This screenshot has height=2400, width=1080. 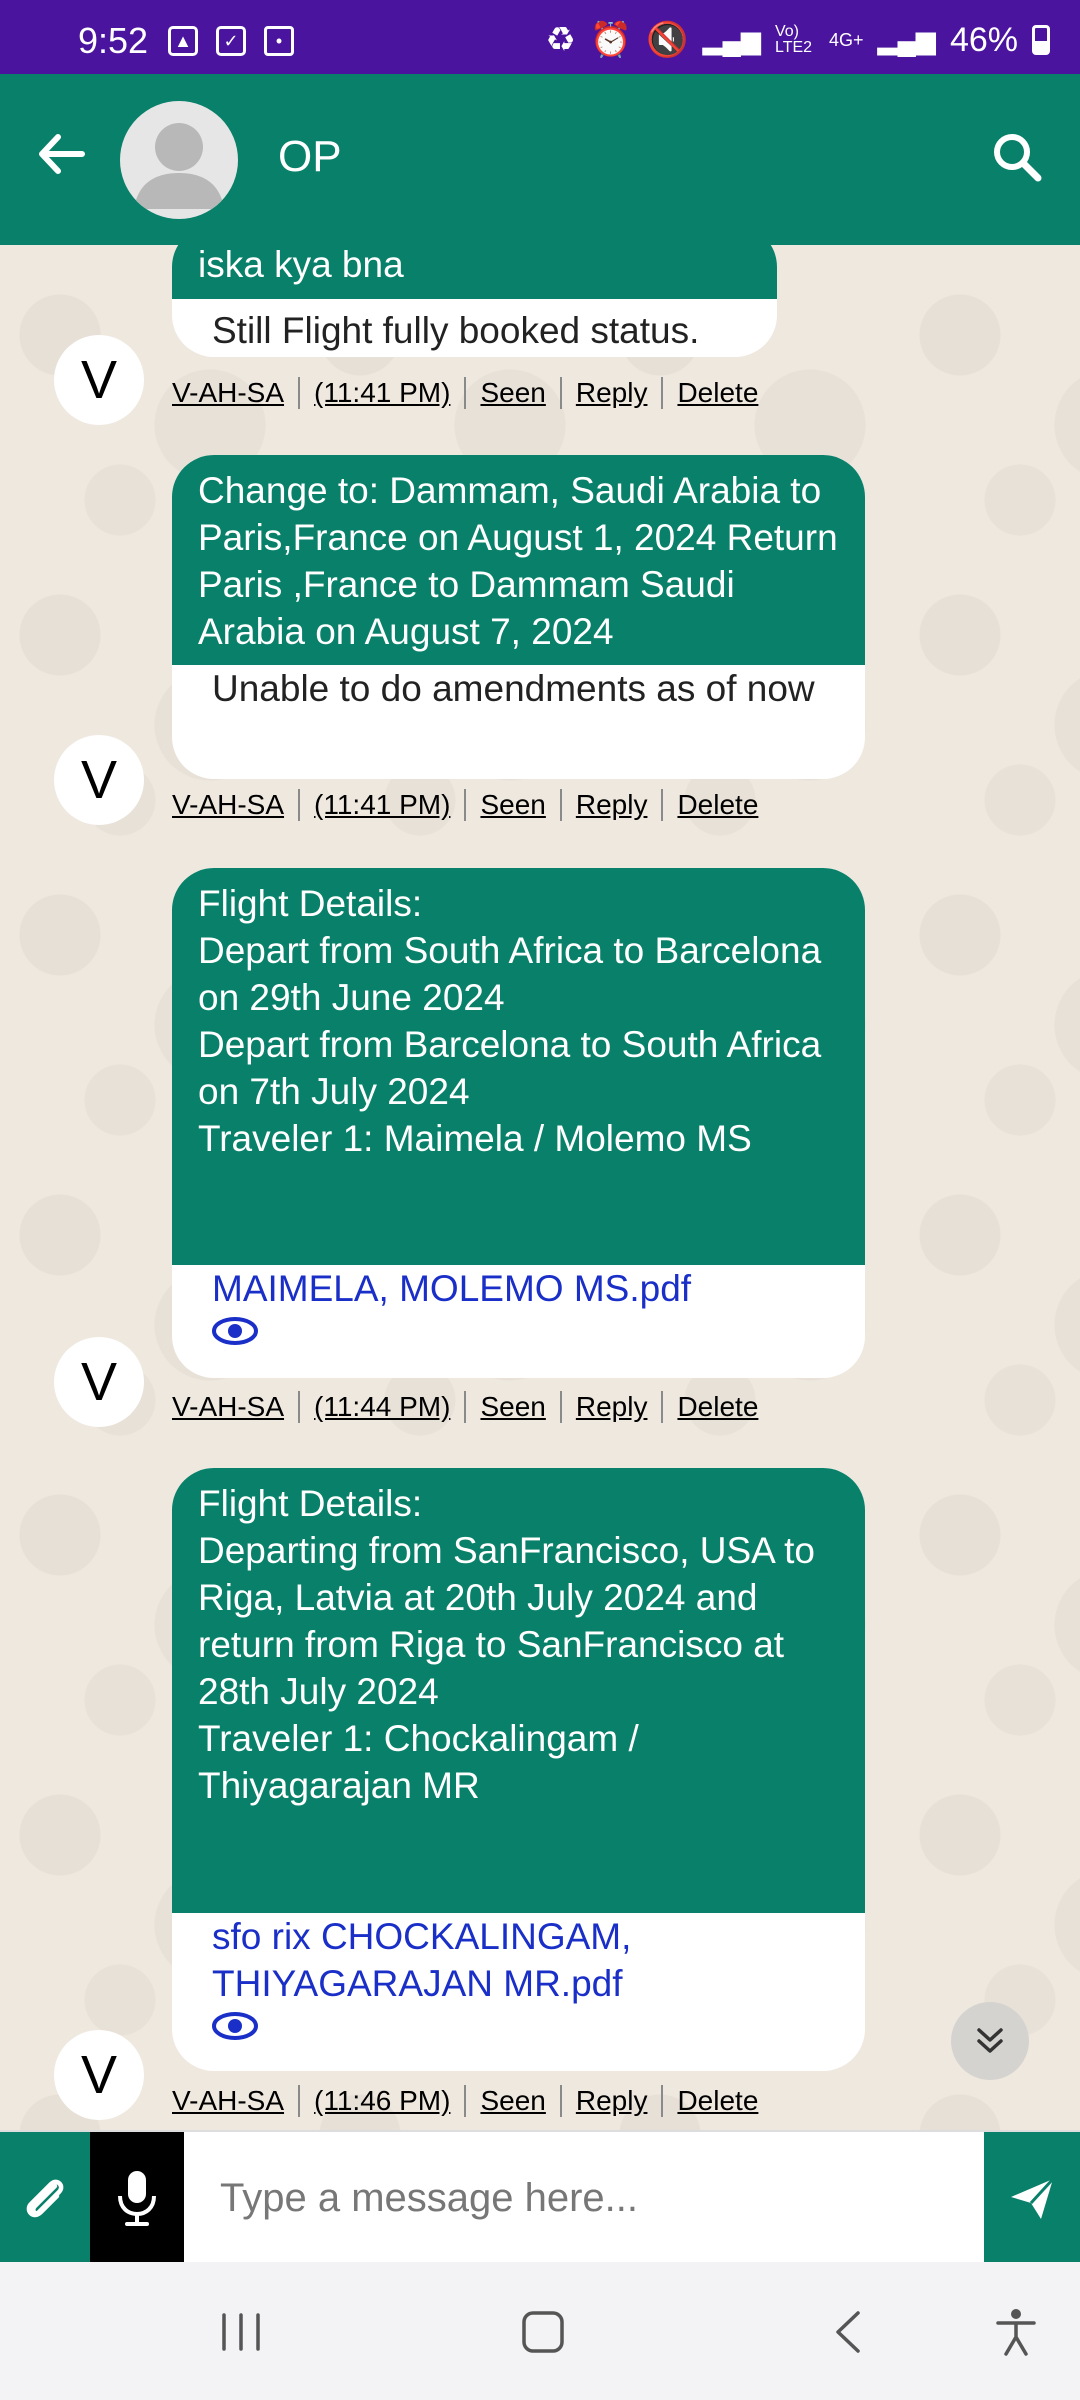 I want to click on recent-apps-button, so click(x=241, y=2332).